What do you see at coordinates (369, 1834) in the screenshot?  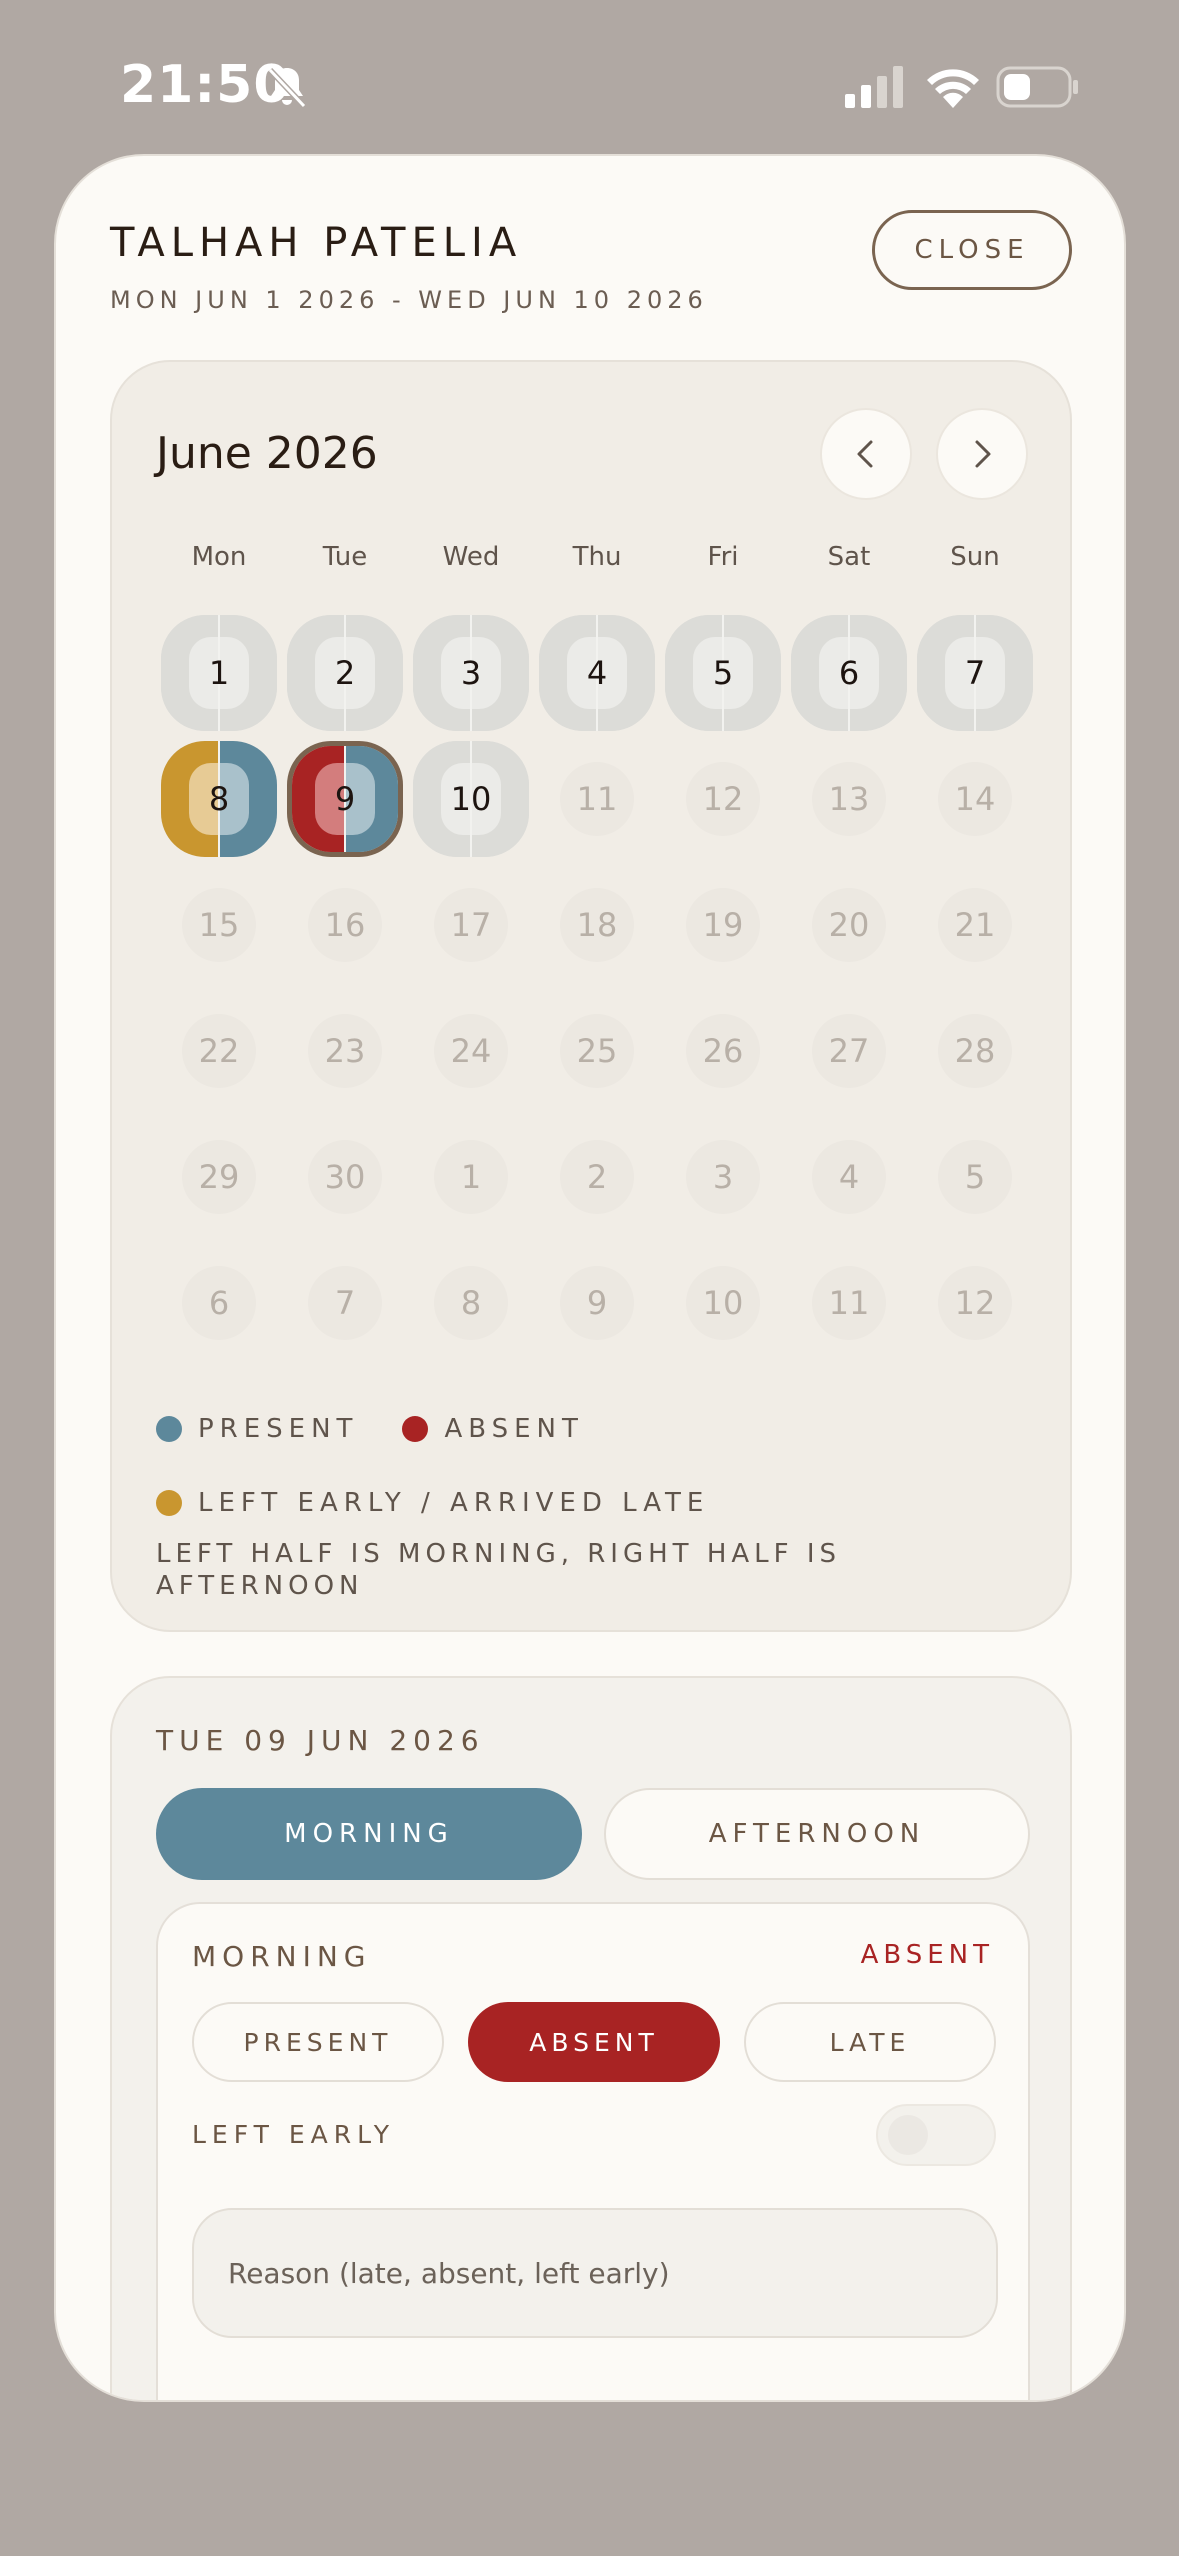 I see `tab-morning: MORNING` at bounding box center [369, 1834].